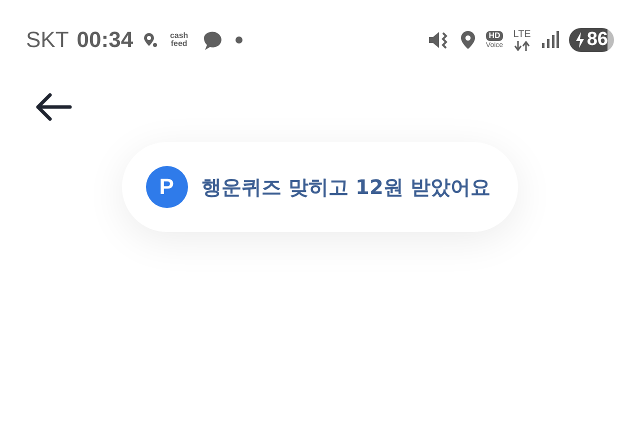  I want to click on back-arrow-icon, so click(53, 107).